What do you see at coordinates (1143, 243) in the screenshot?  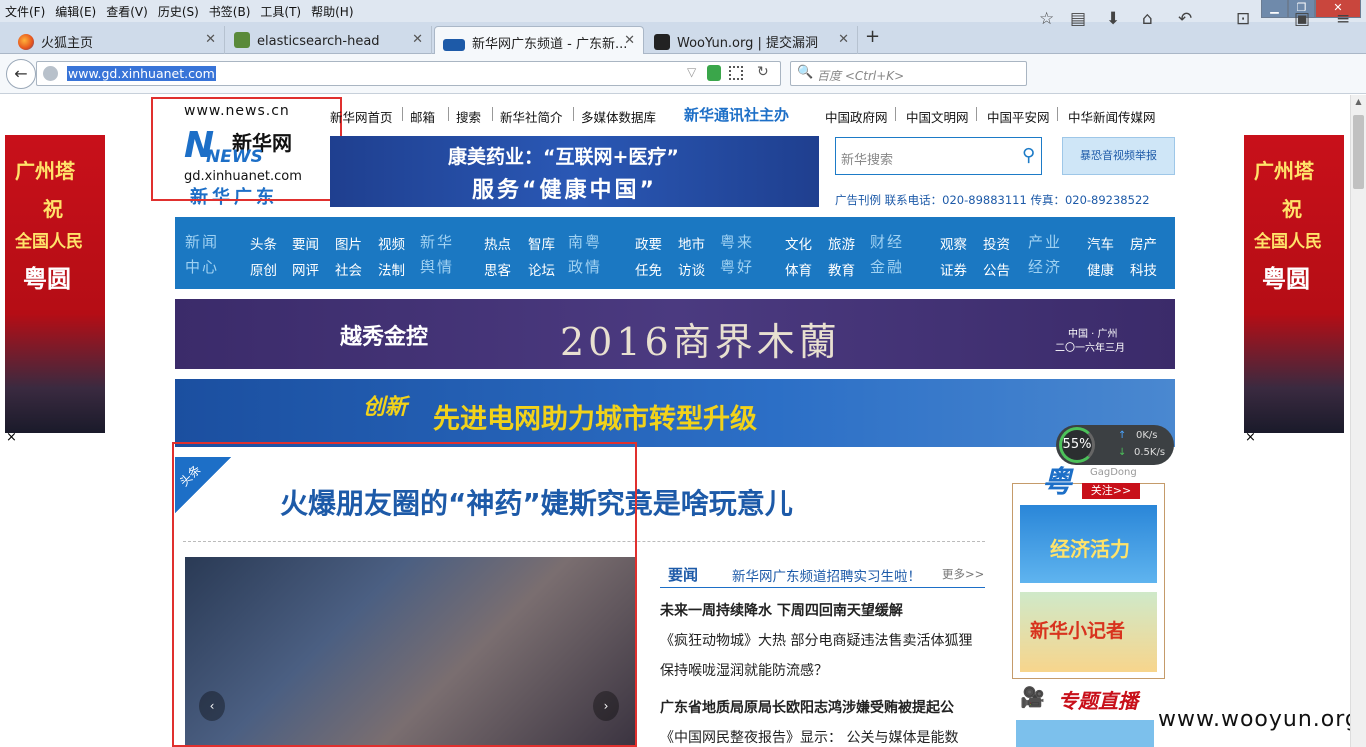 I see `nav-fangchan: 房产` at bounding box center [1143, 243].